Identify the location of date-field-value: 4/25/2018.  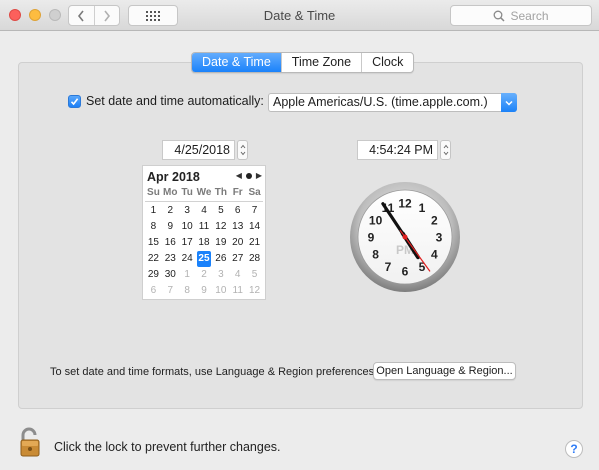
(202, 150).